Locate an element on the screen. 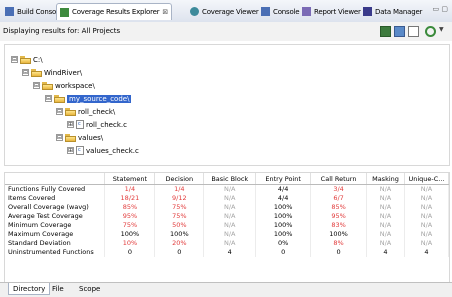 The height and width of the screenshot is (297, 452). tab-label: Coverage Results Explorer is located at coordinates (116, 12).